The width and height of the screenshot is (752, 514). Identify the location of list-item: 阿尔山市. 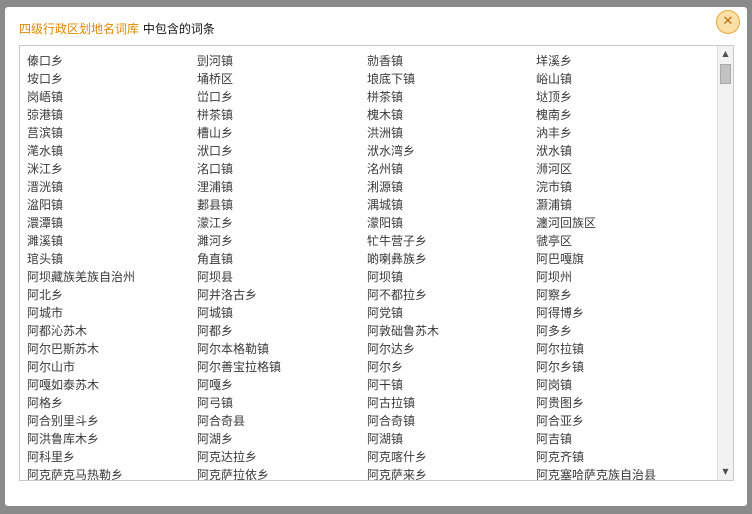
(112, 367).